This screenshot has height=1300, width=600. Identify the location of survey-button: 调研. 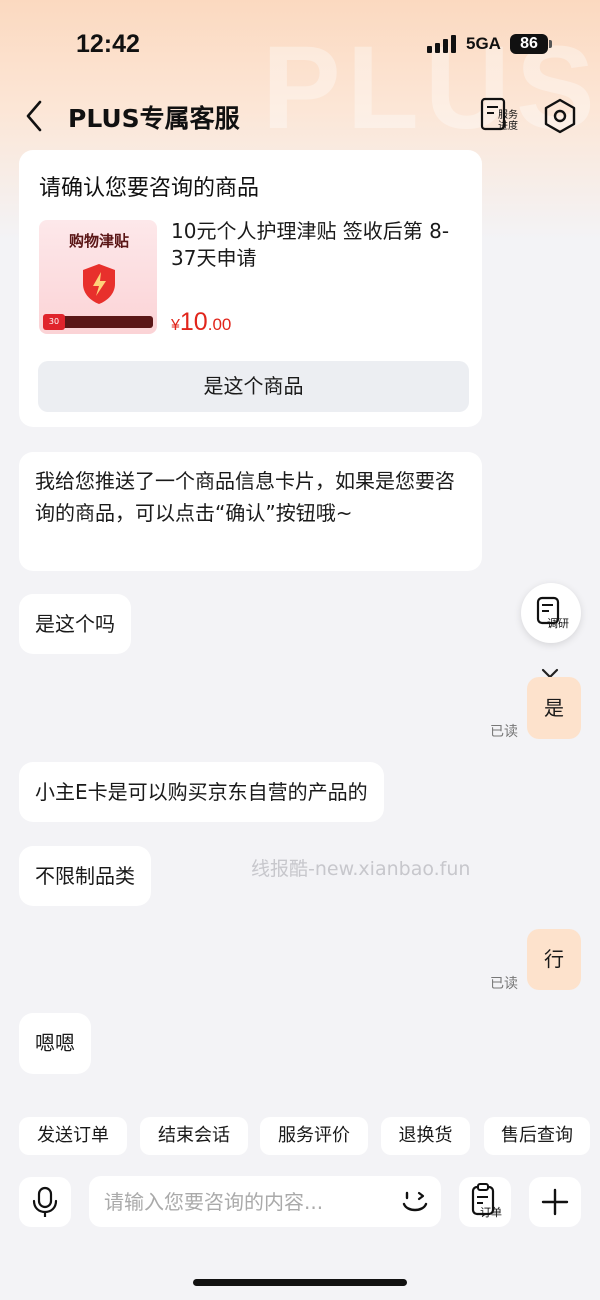
(551, 613).